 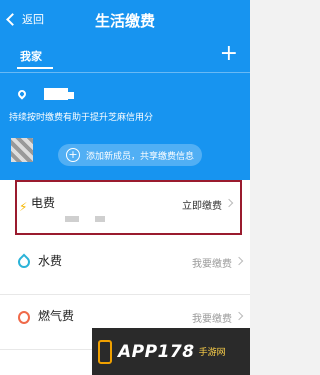 I want to click on watermark-subtext: 手游网, so click(x=212, y=353).